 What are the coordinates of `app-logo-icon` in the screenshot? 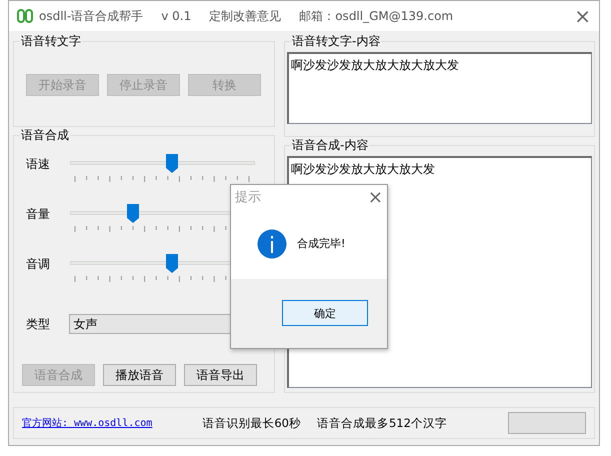 It's located at (25, 16).